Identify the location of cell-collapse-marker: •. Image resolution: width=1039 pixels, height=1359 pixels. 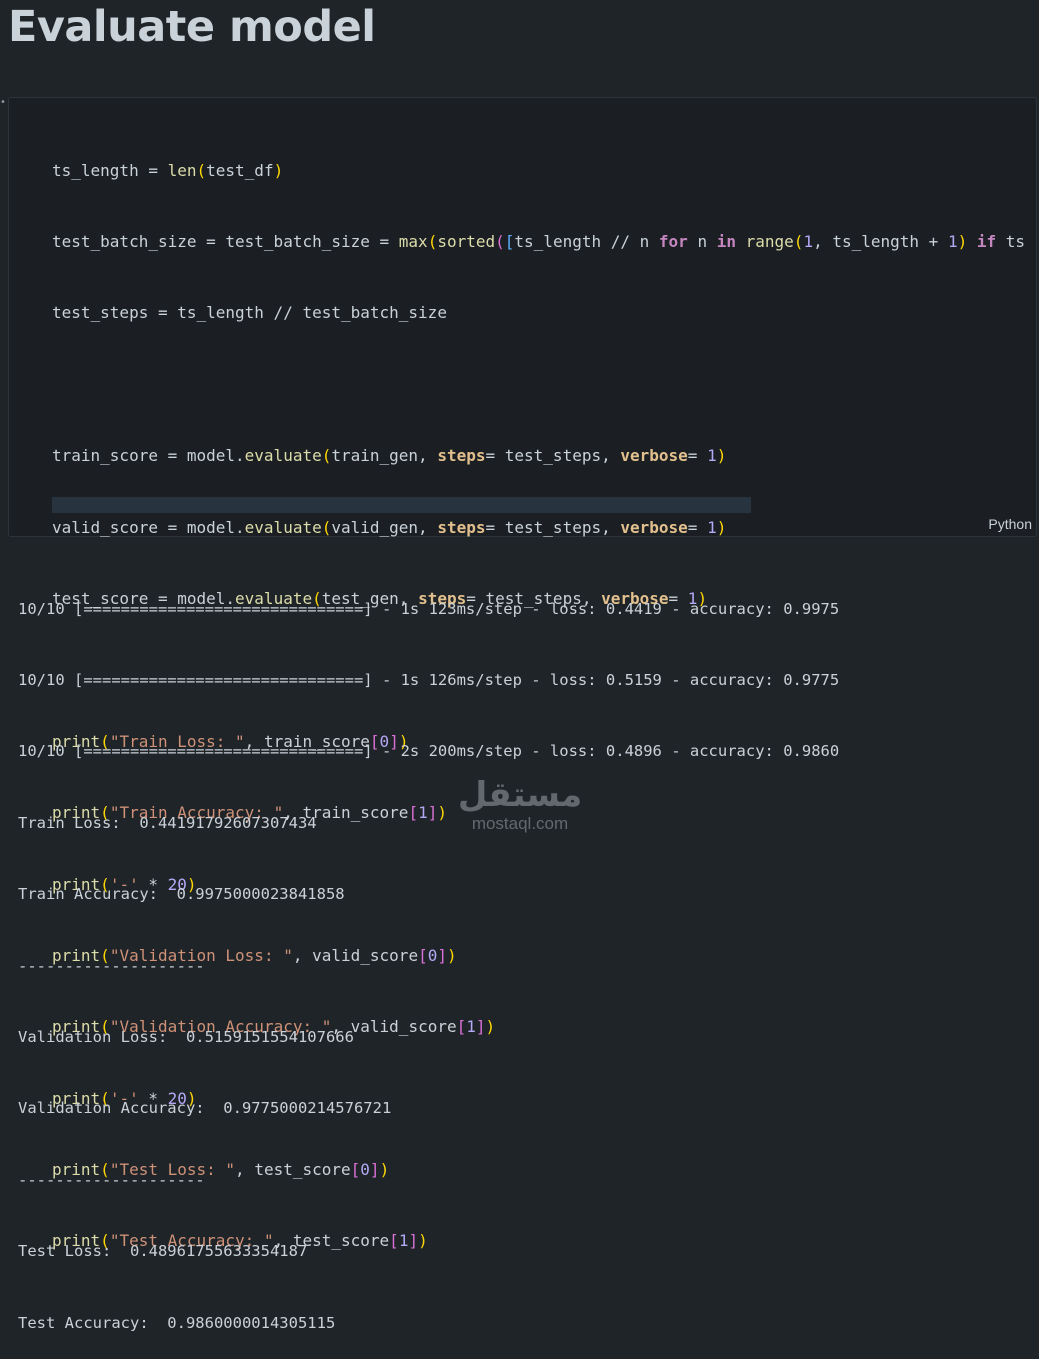
(3, 103).